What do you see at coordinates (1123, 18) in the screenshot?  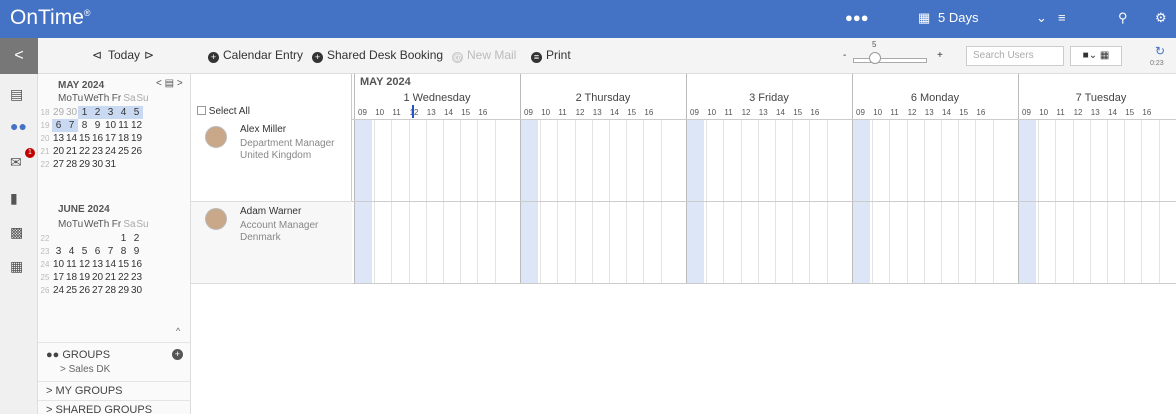 I see `search-icon: ⚲` at bounding box center [1123, 18].